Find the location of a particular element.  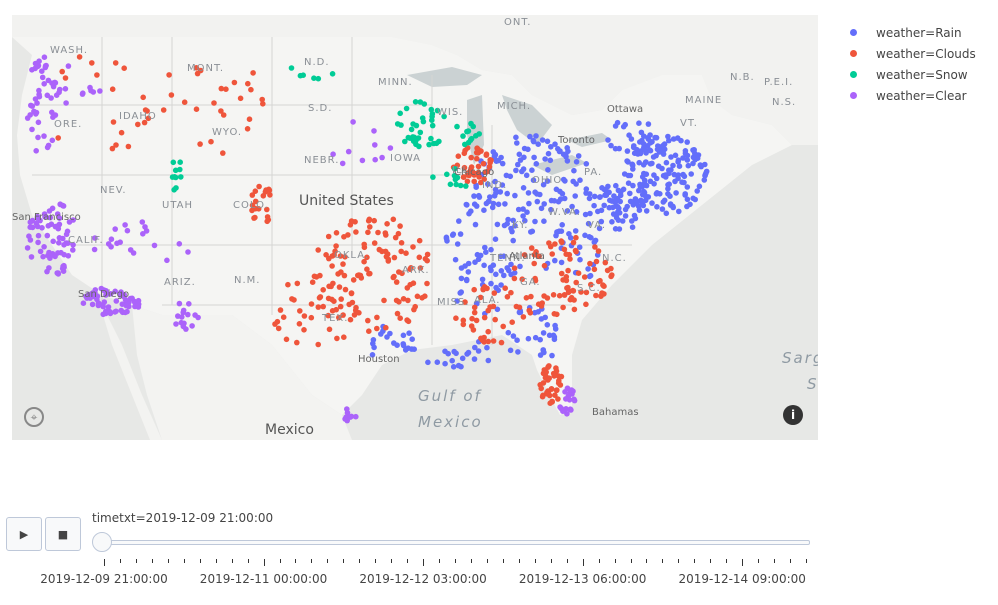

legend-item: weather=Clear is located at coordinates (913, 95).